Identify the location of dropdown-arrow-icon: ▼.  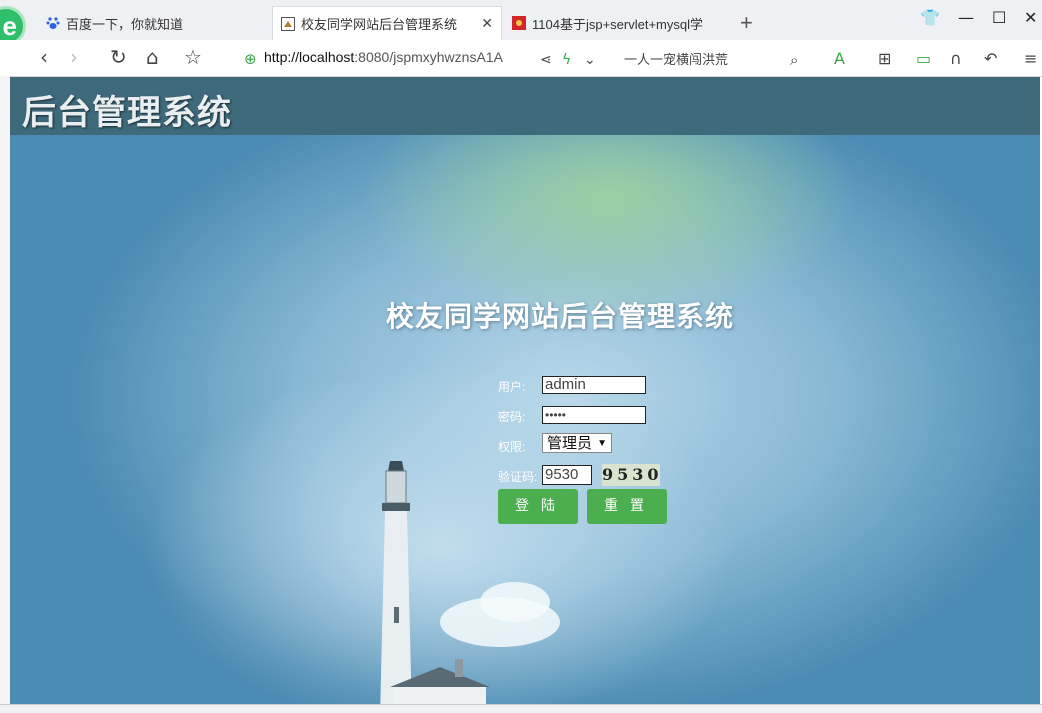
(602, 443).